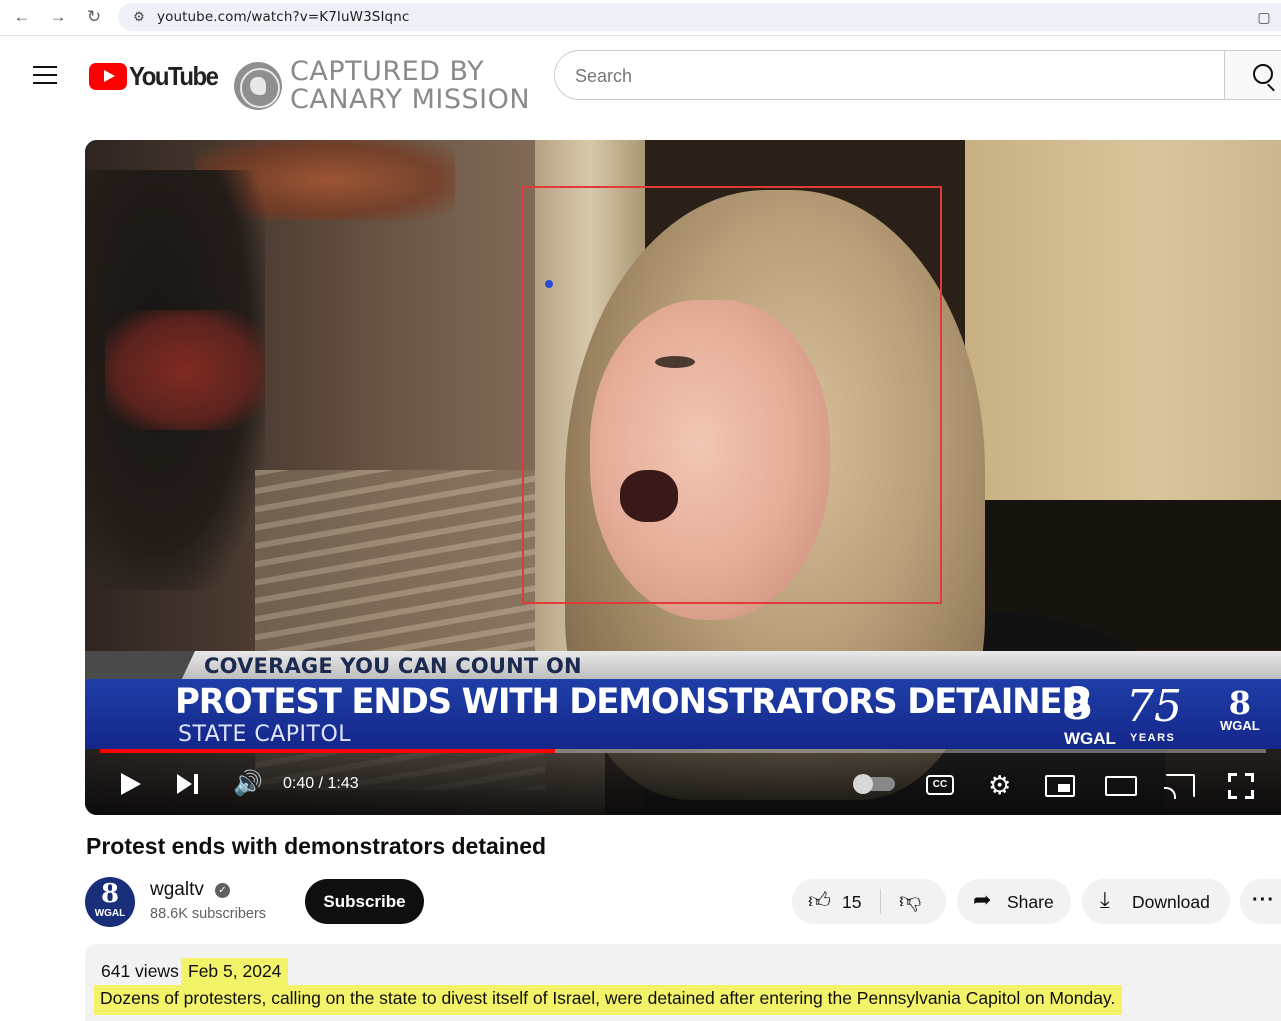 The width and height of the screenshot is (1281, 1021). I want to click on captions-icon: CC, so click(940, 785).